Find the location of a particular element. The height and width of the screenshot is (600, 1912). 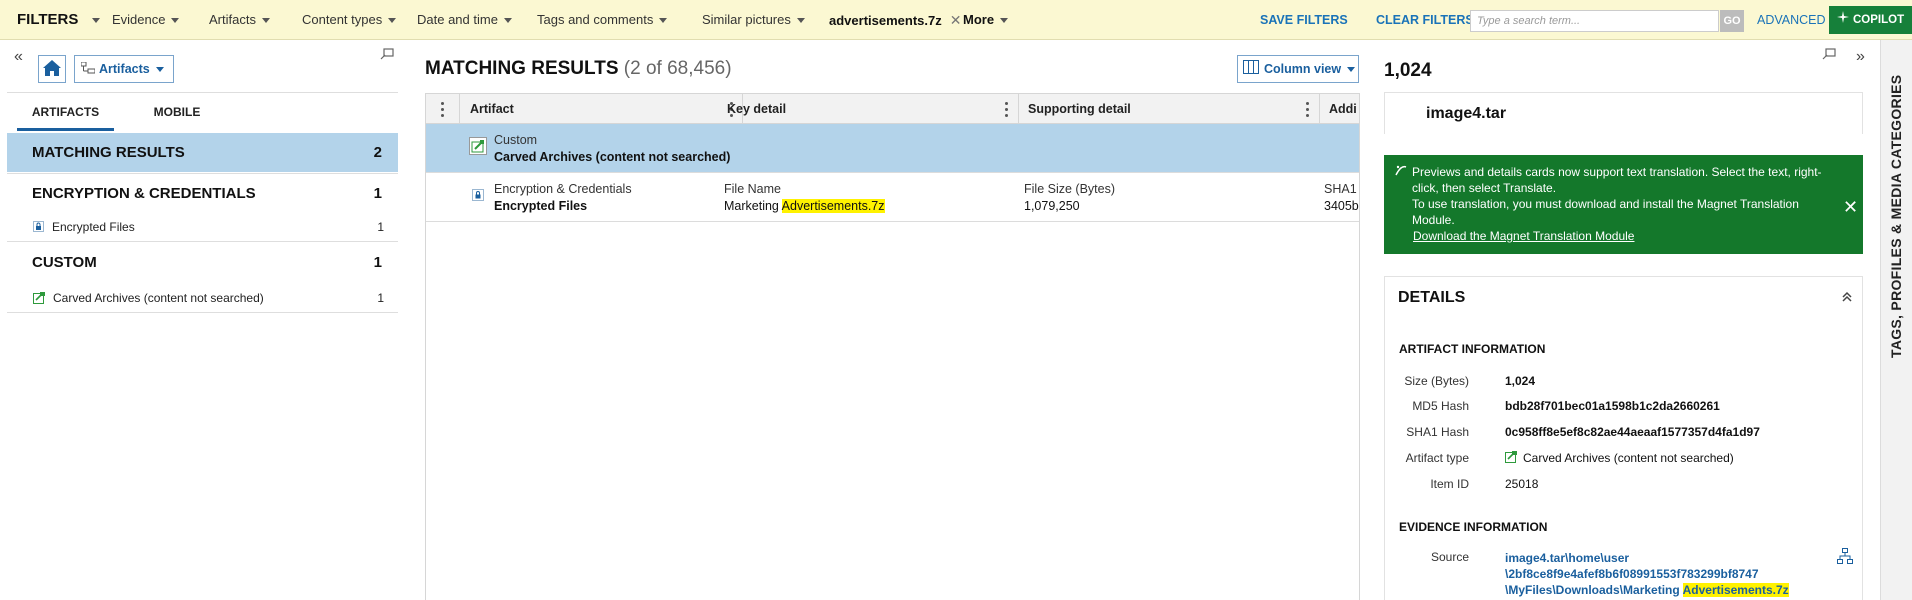

filter-date-time: Date and time is located at coordinates (464, 20).